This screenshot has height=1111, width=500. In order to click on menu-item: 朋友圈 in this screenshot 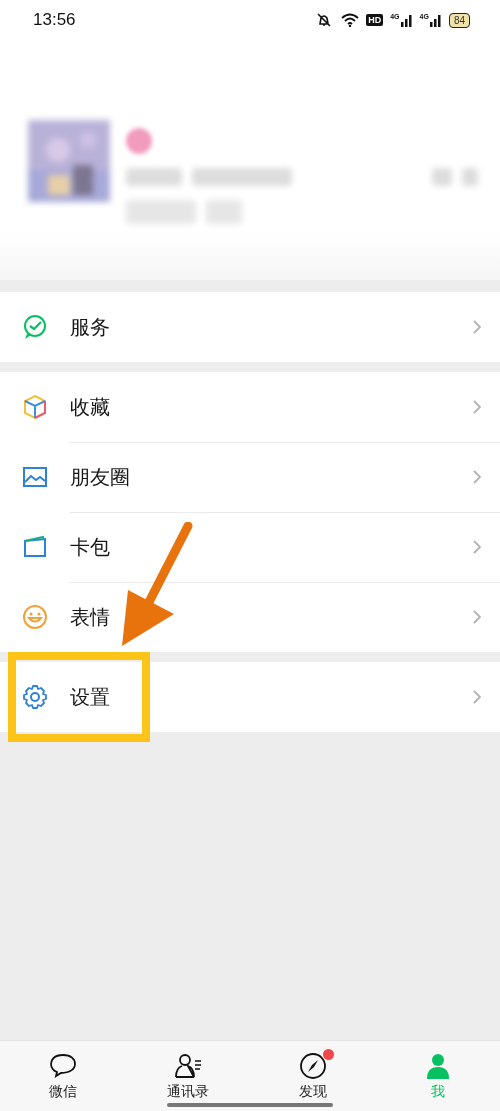, I will do `click(250, 477)`.